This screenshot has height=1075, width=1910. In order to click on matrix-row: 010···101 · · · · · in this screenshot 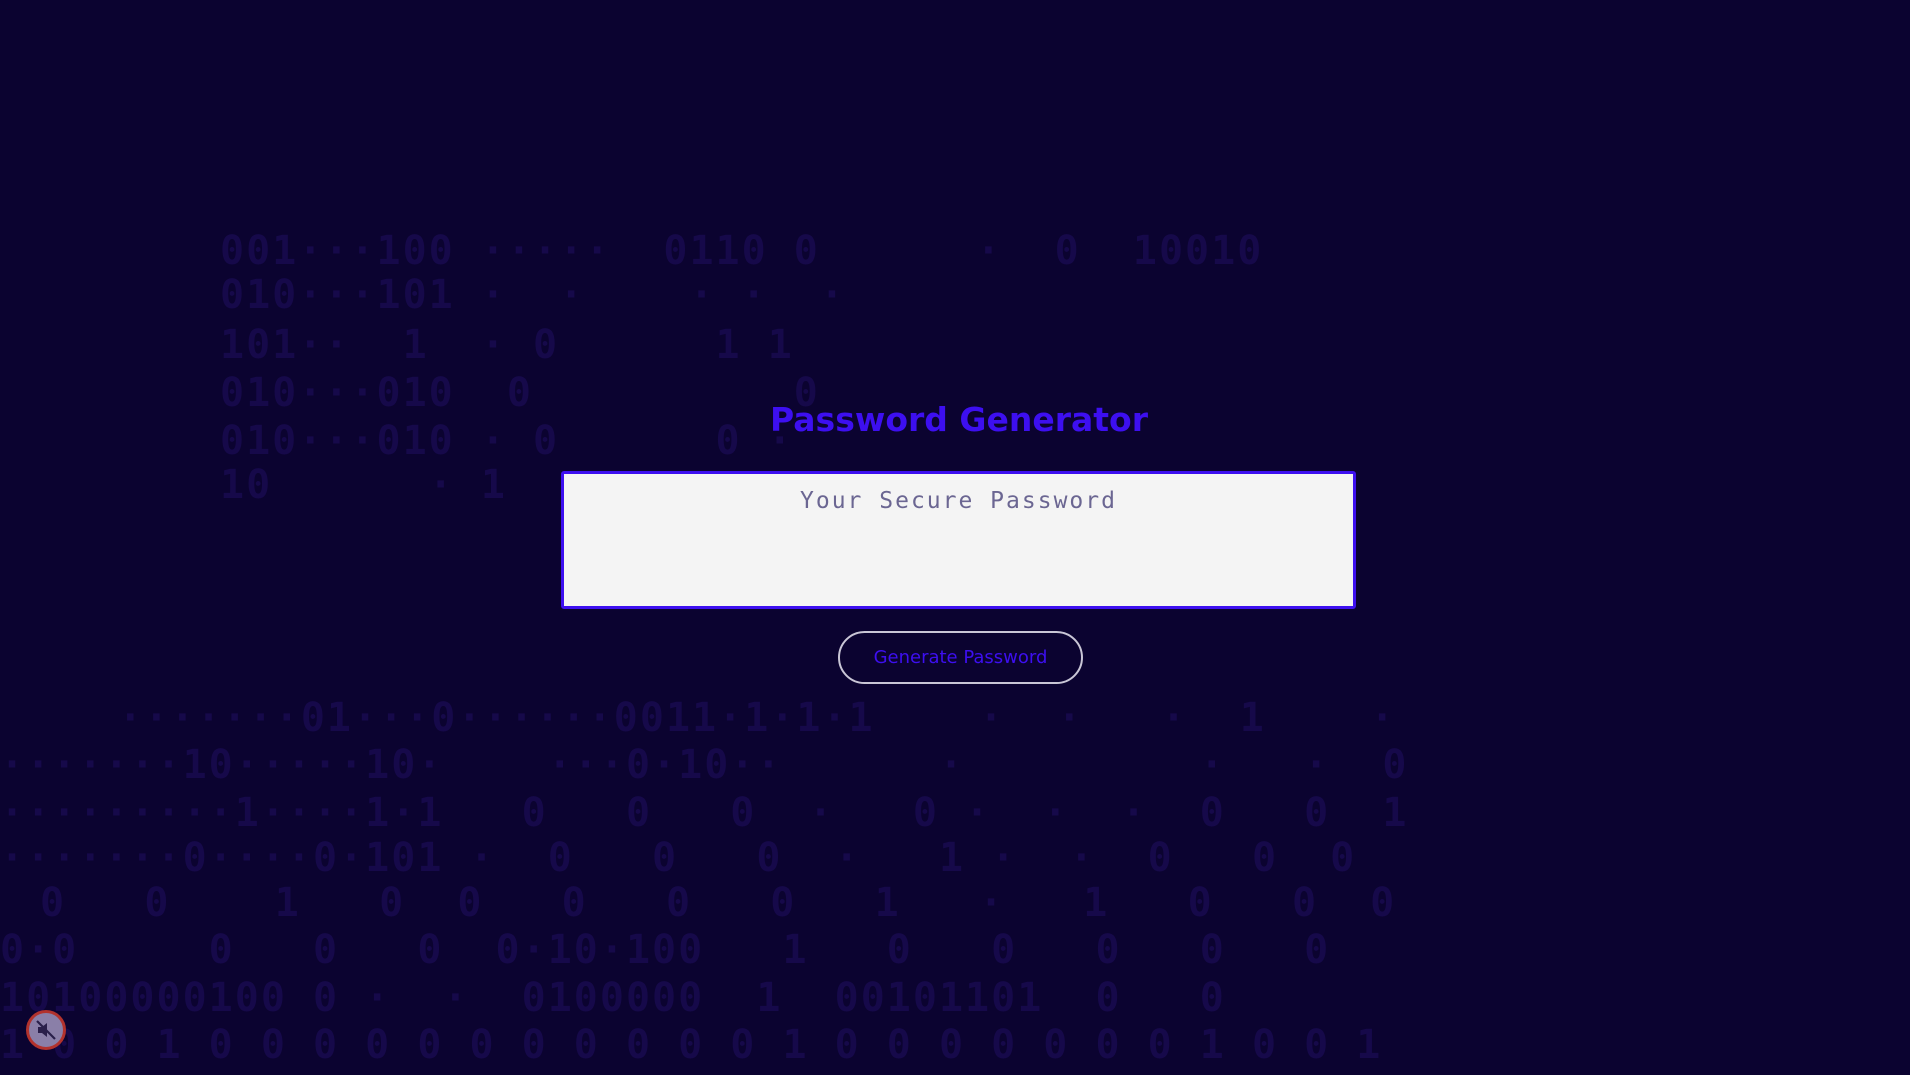, I will do `click(533, 295)`.